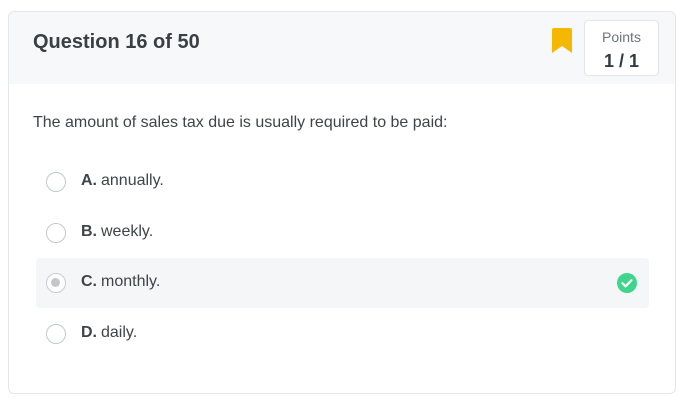  What do you see at coordinates (562, 40) in the screenshot?
I see `bookmark-icon` at bounding box center [562, 40].